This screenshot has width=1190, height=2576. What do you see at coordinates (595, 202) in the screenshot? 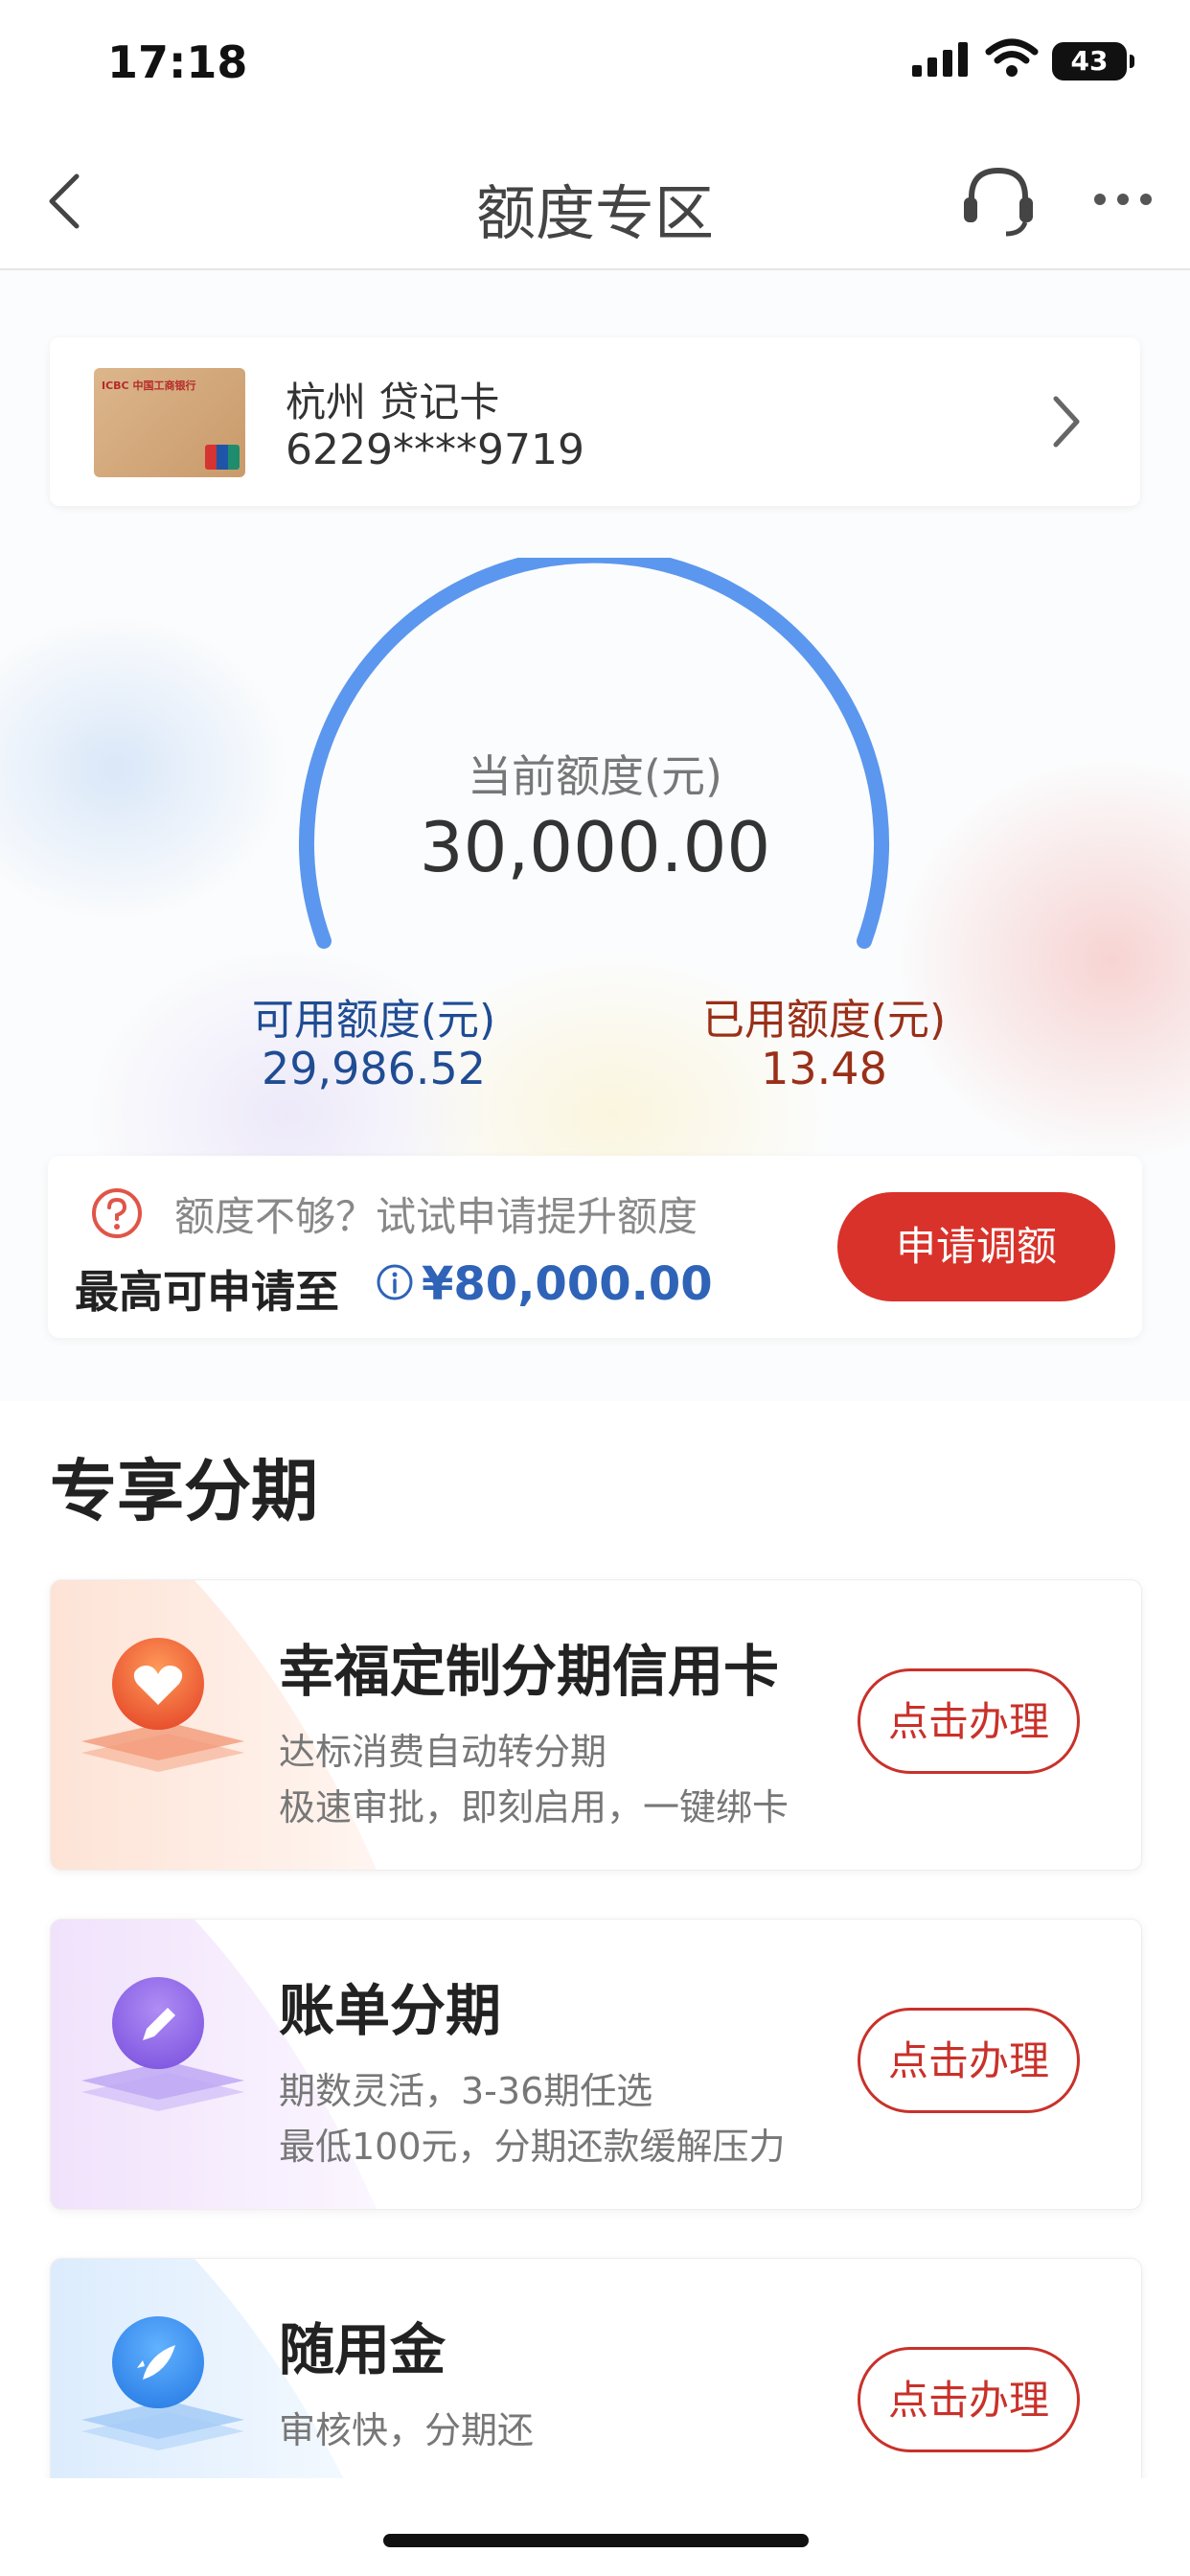
I see `nav-bar: 额度专区` at bounding box center [595, 202].